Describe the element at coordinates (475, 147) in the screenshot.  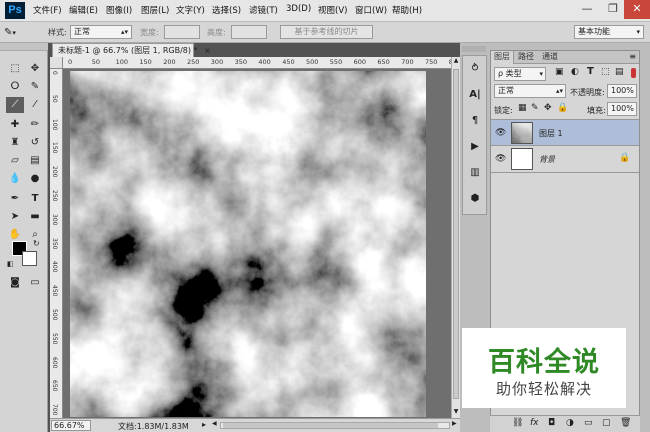
I see `actions-panel-icon: ▶` at that location.